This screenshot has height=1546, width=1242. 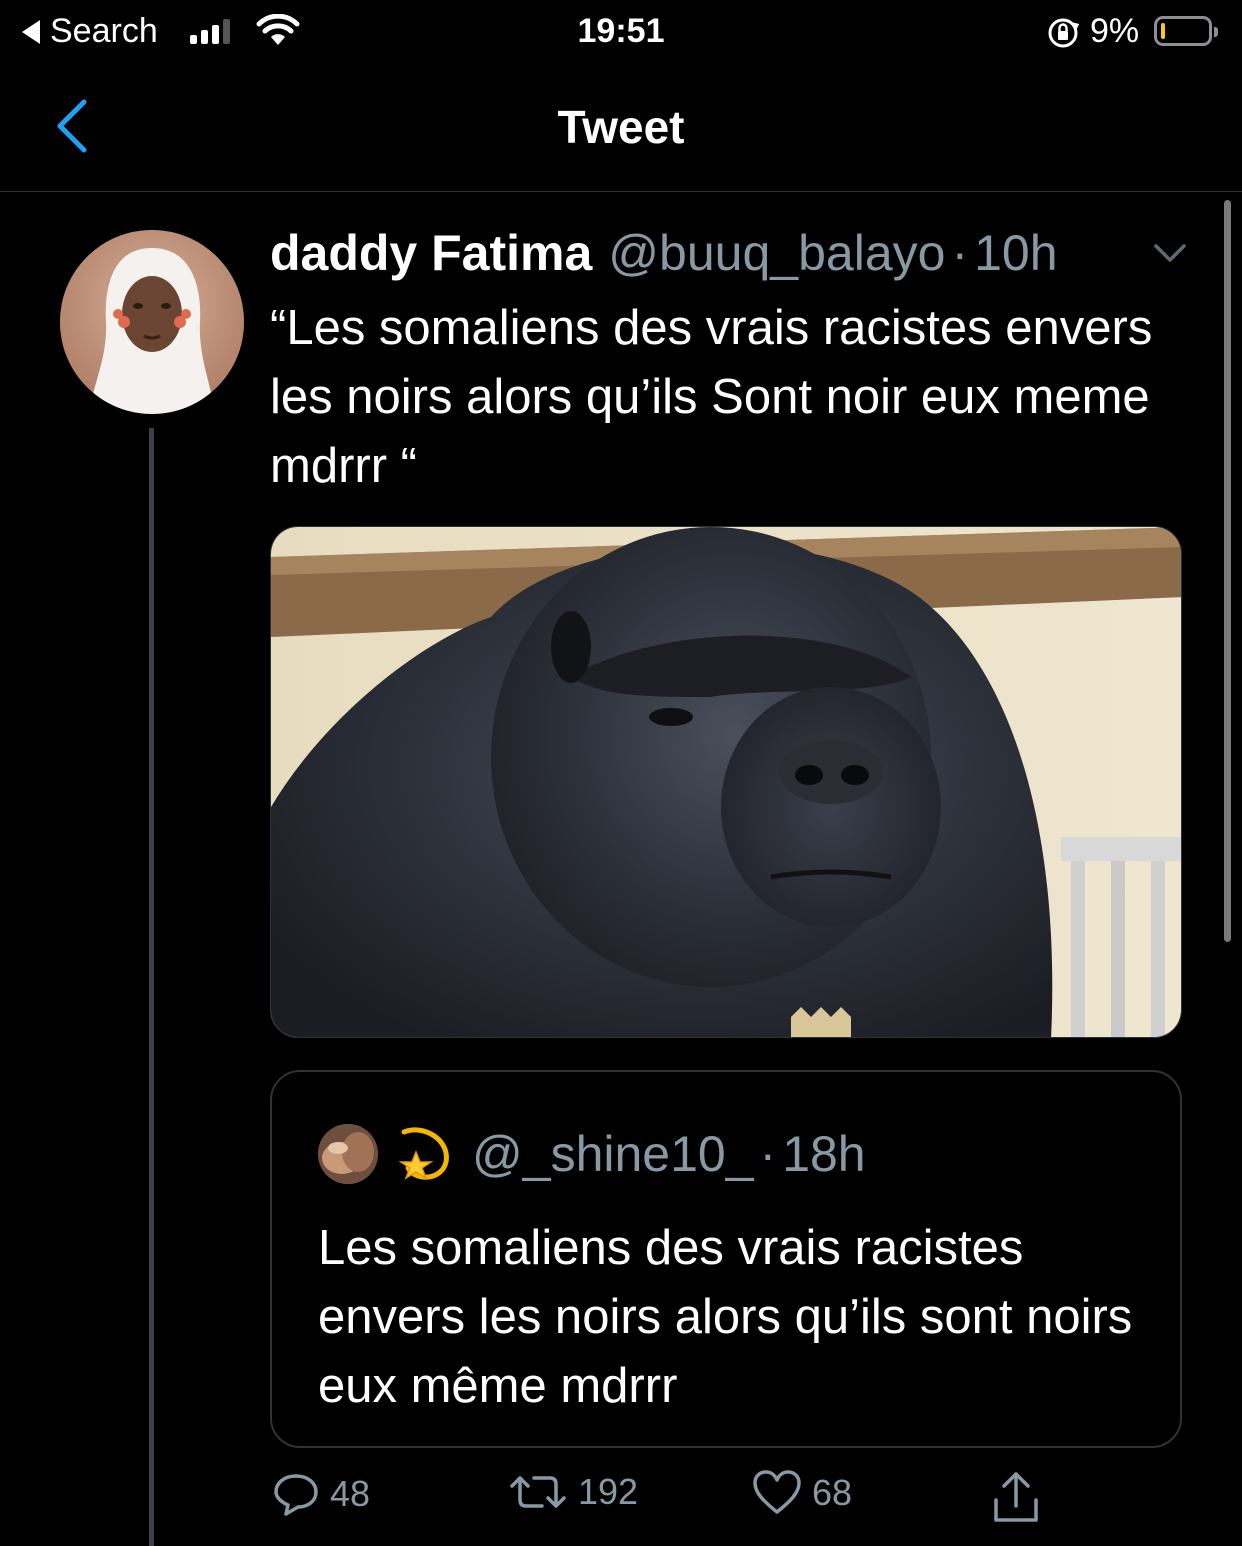 I want to click on tweet-time: 10h, so click(x=1016, y=253).